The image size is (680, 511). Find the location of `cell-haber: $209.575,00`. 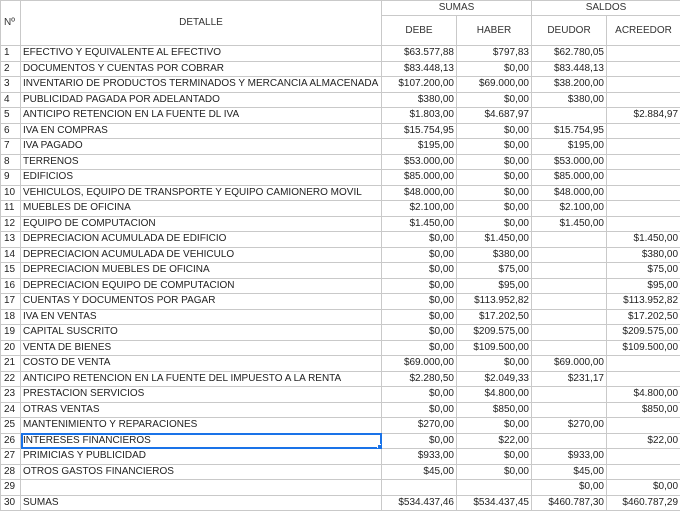

cell-haber: $209.575,00 is located at coordinates (494, 333).